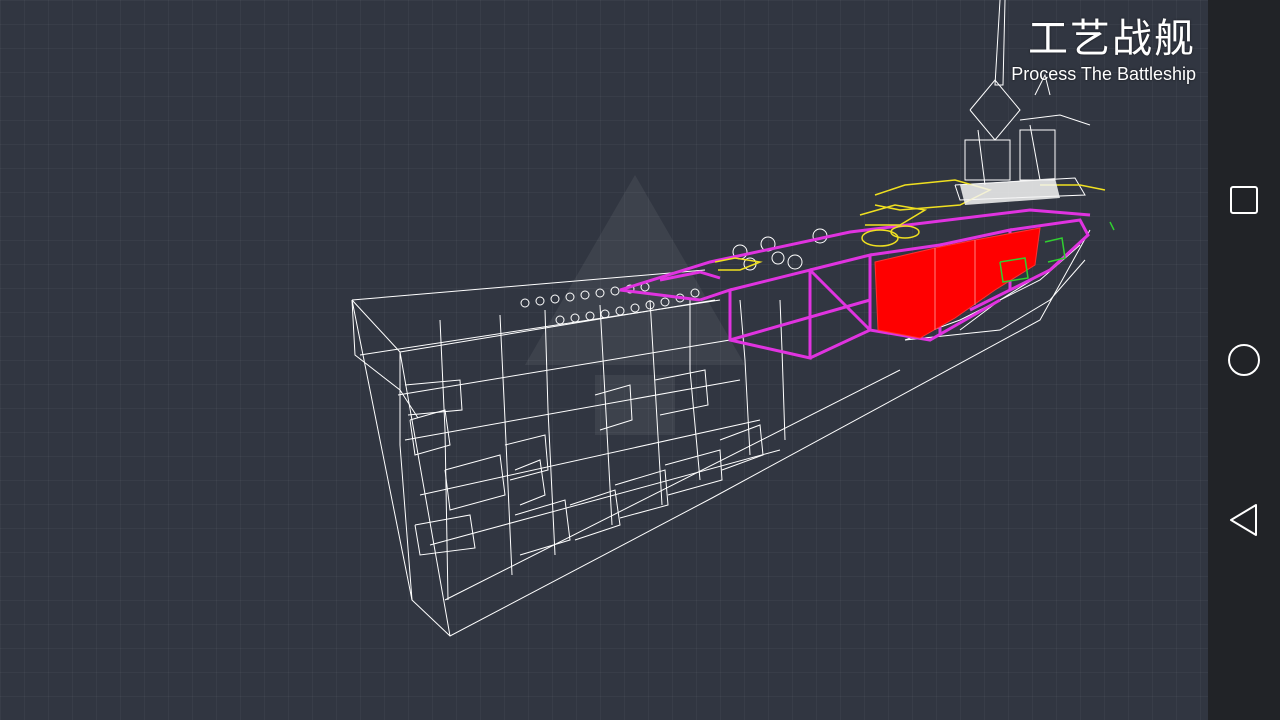  I want to click on recent-apps-button, so click(1244, 200).